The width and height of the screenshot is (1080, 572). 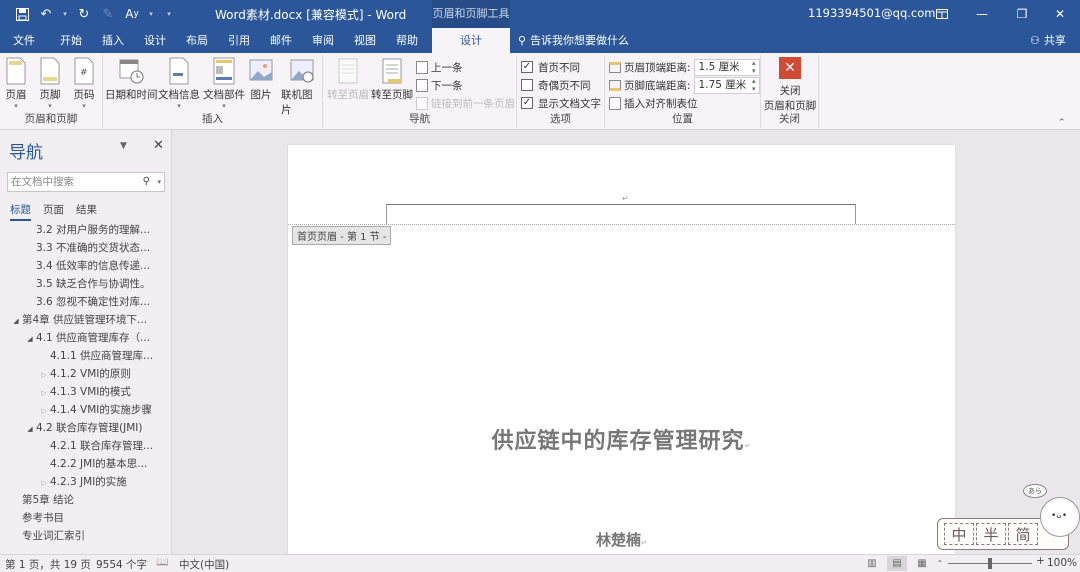 I want to click on search-icon: ⚲, so click(x=146, y=182).